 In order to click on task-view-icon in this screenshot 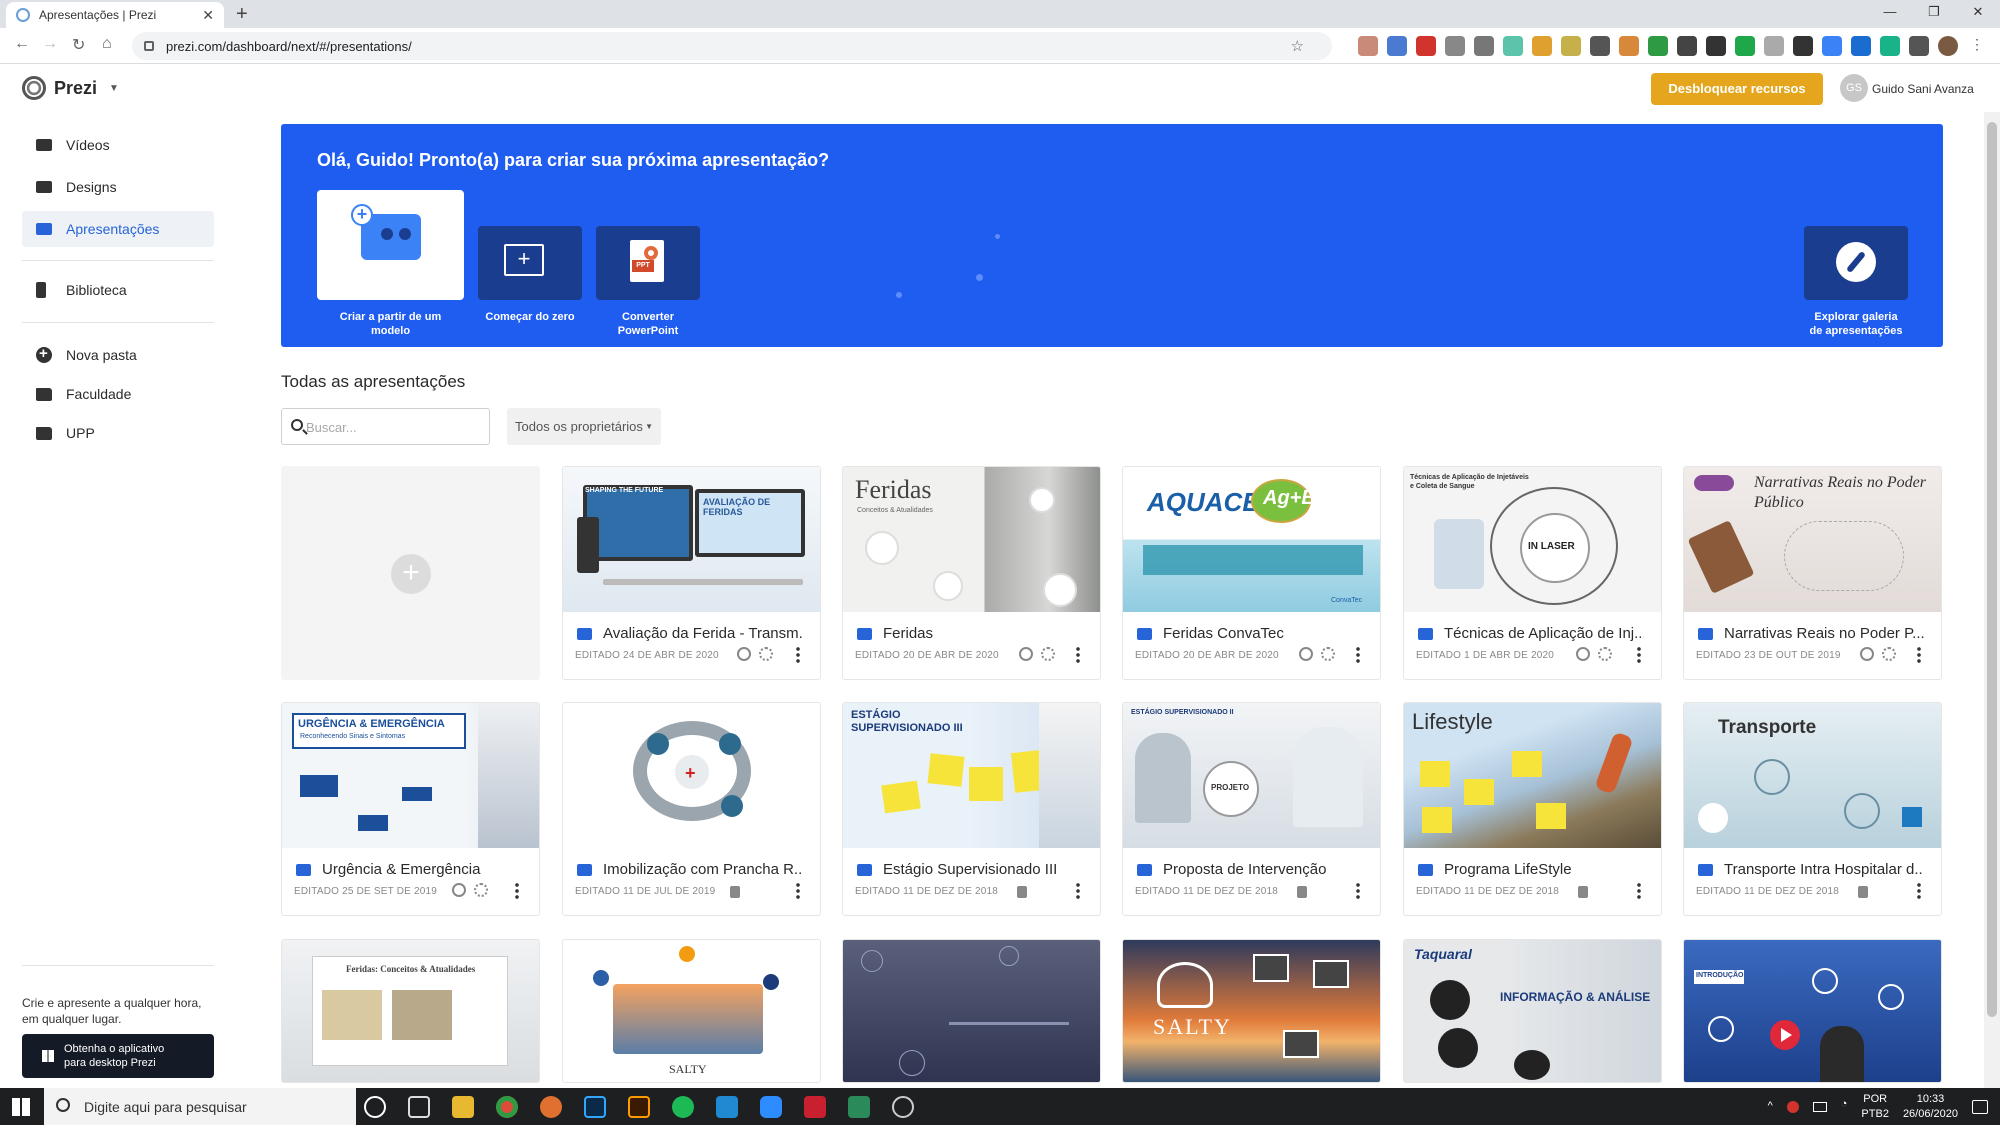, I will do `click(419, 1107)`.